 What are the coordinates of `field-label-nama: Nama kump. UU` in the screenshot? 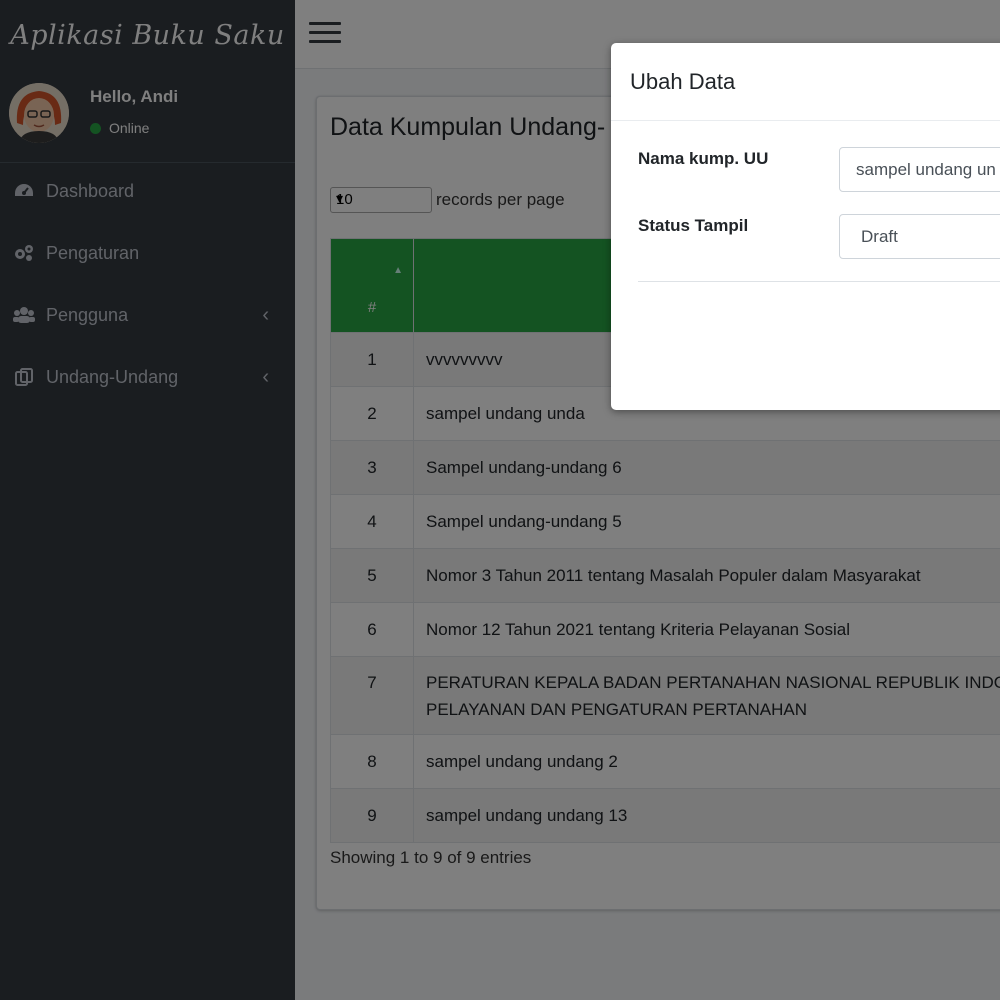 It's located at (703, 158).